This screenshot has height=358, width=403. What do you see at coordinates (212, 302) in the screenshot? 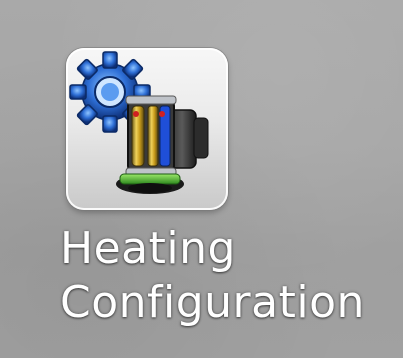
I see `icon-label-line2: Configuration` at bounding box center [212, 302].